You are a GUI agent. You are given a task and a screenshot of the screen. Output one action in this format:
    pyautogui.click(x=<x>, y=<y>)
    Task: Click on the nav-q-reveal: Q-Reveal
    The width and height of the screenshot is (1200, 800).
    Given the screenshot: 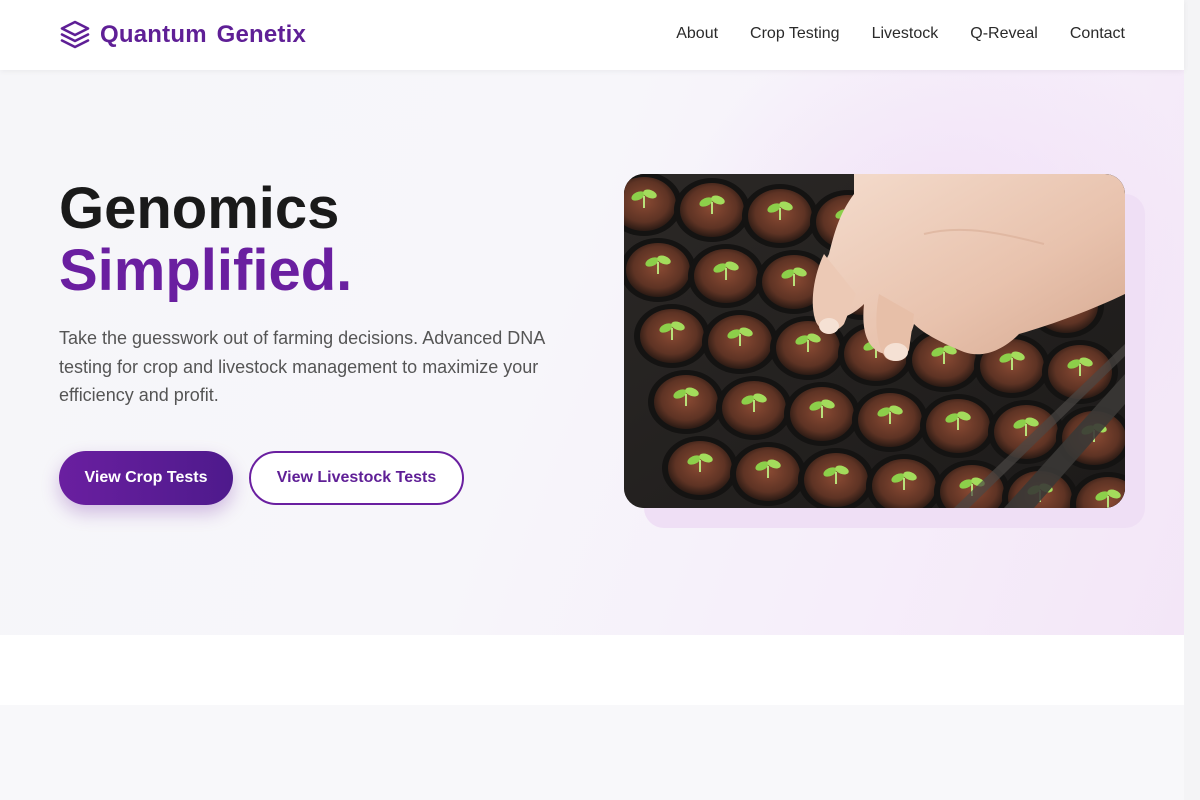 What is the action you would take?
    pyautogui.click(x=1004, y=34)
    